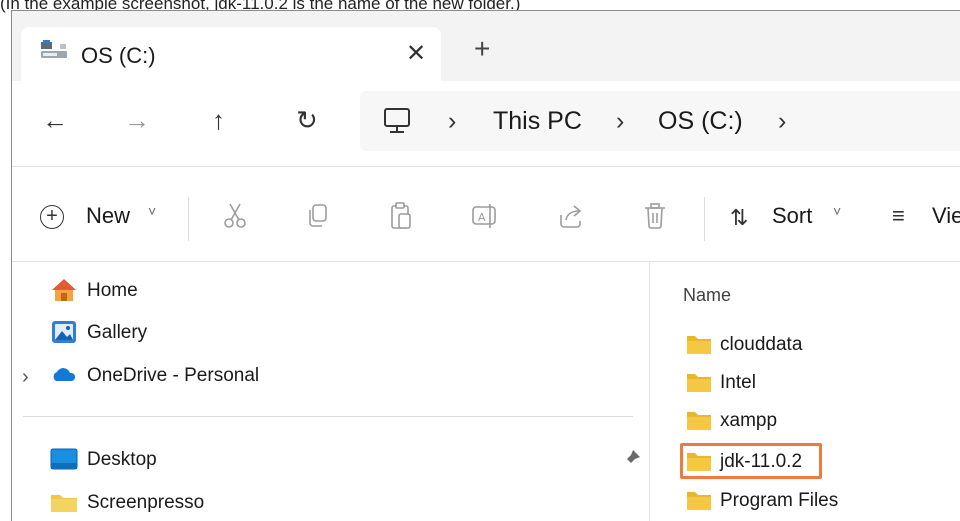  I want to click on nav-item-label: Desktop, so click(122, 459).